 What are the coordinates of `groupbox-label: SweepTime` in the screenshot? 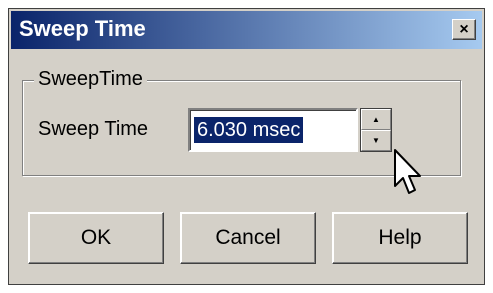 It's located at (90, 79).